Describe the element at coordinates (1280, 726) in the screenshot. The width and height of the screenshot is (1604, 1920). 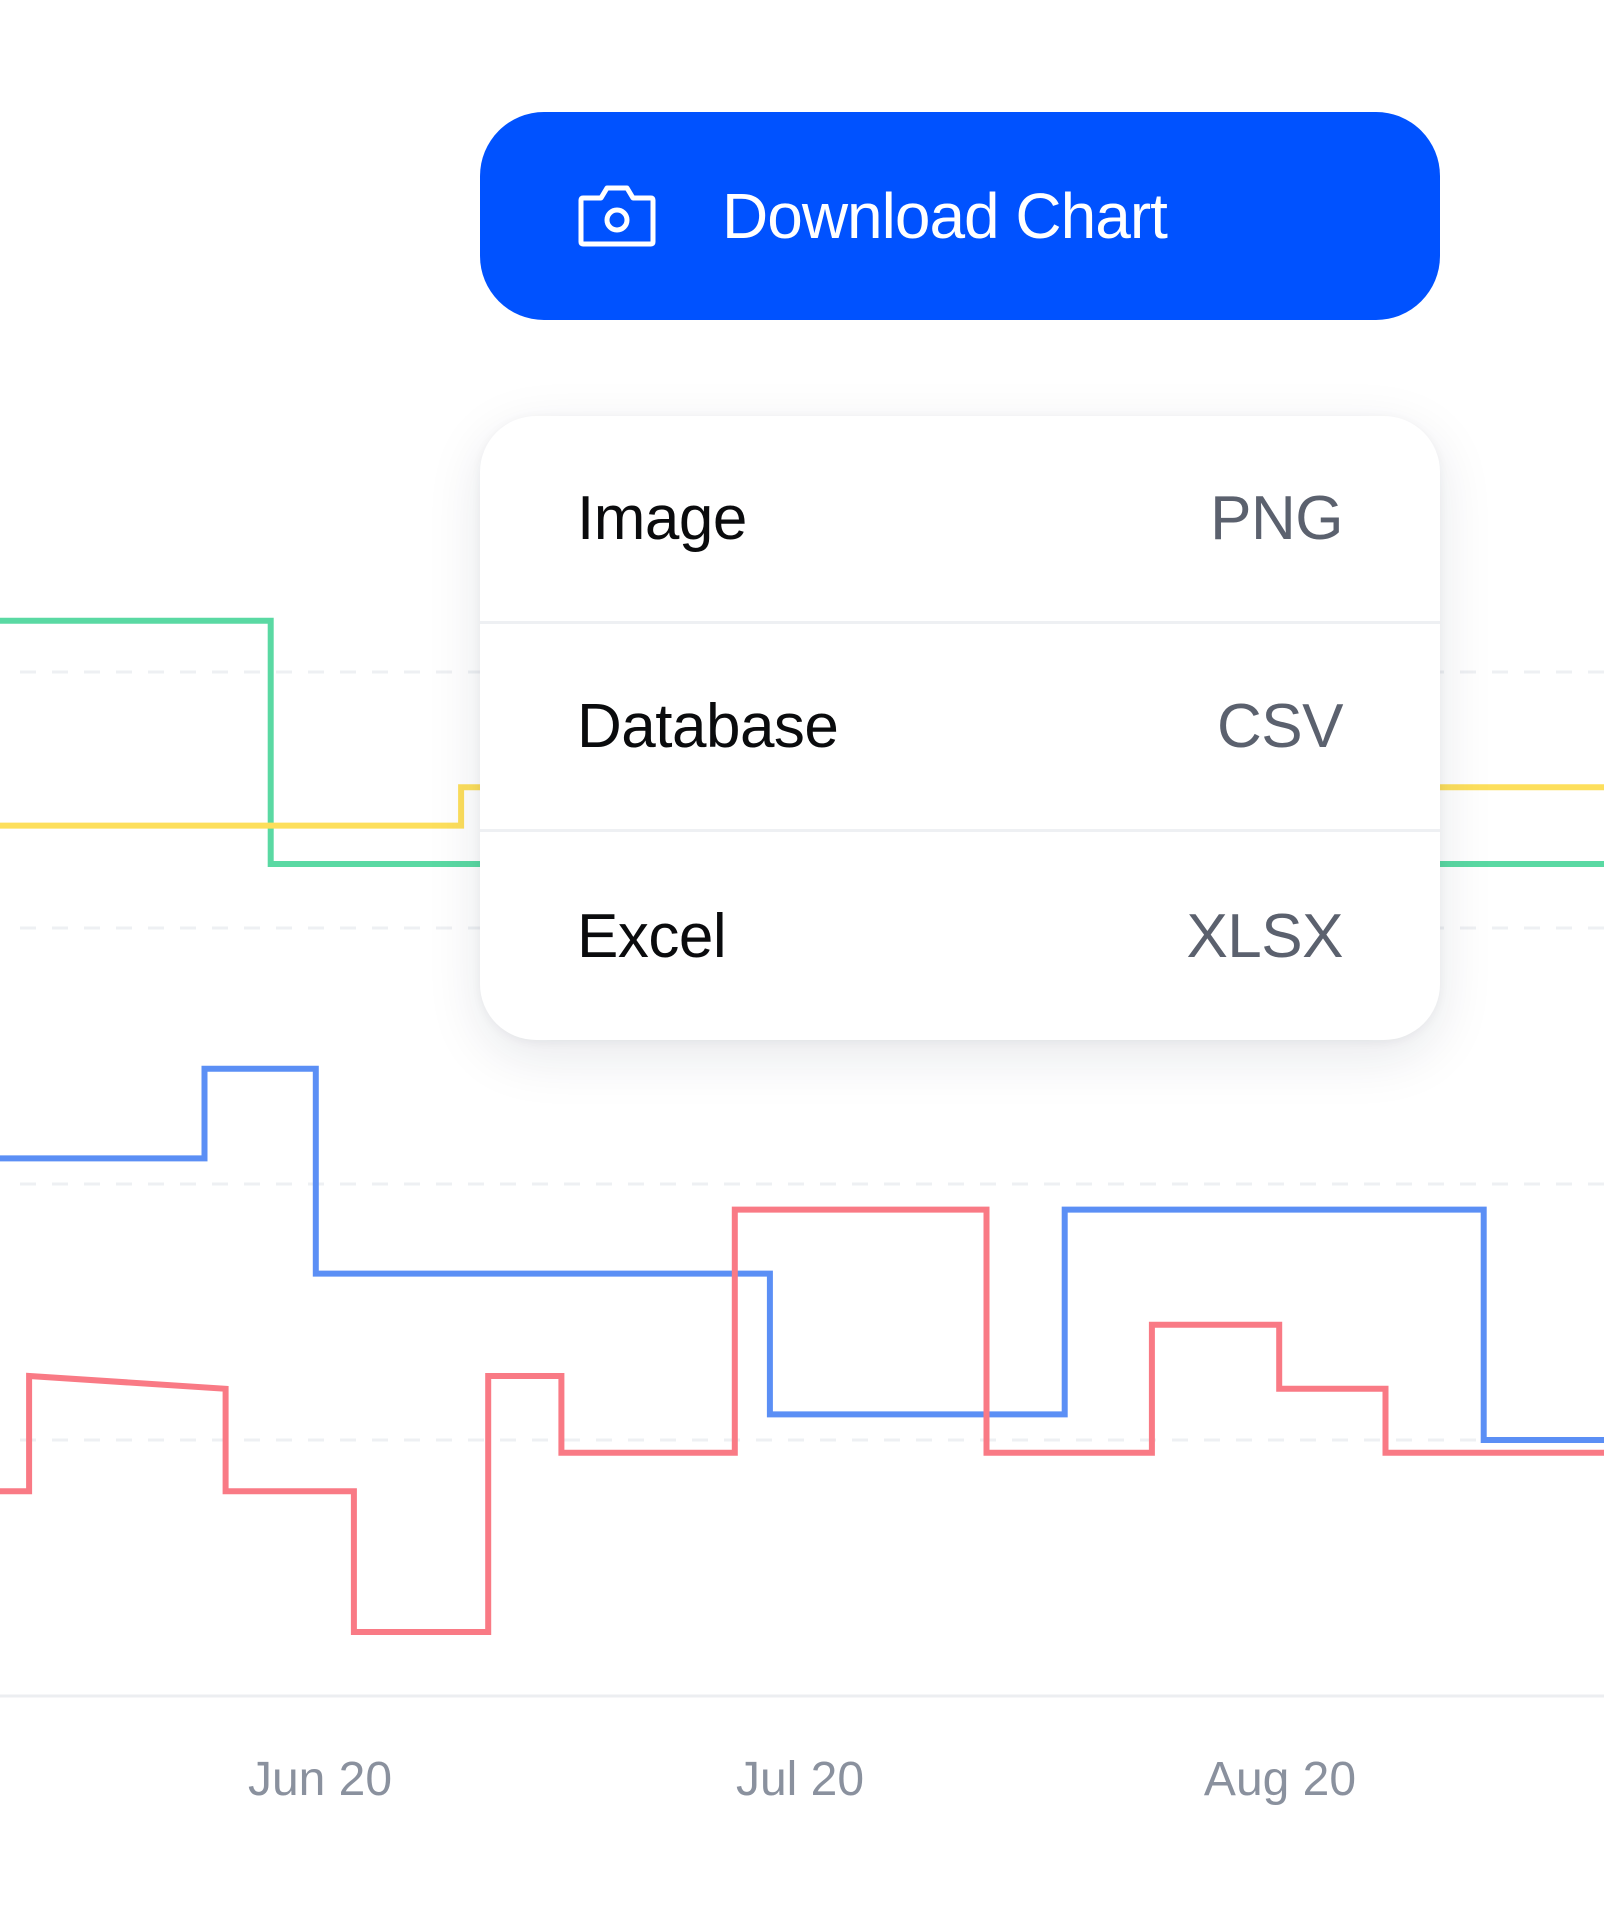
I see `menu-item-format: CSV` at that location.